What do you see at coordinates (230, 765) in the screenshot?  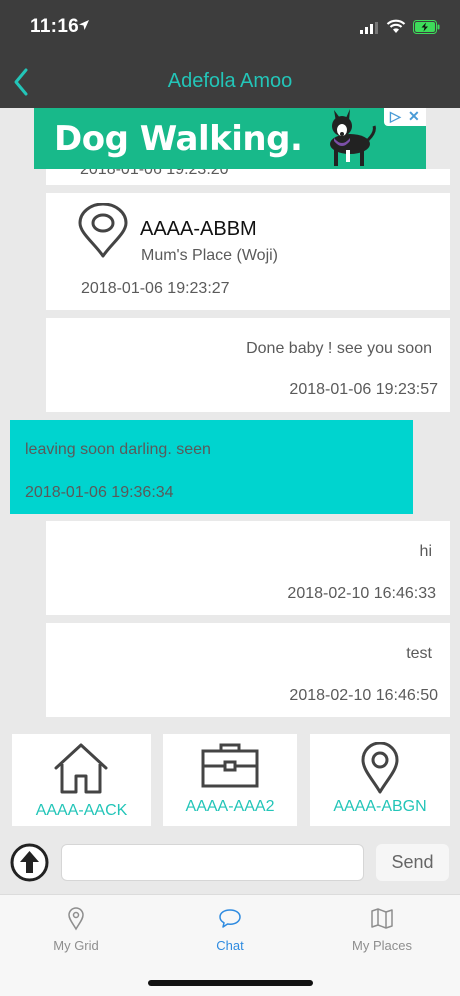 I see `briefcase-icon` at bounding box center [230, 765].